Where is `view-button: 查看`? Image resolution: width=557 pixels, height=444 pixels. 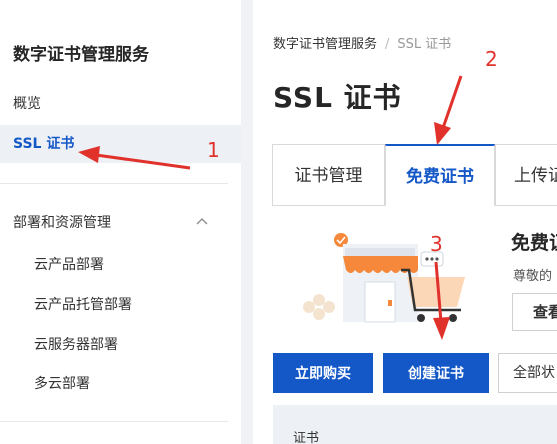 view-button: 查看 is located at coordinates (534, 312).